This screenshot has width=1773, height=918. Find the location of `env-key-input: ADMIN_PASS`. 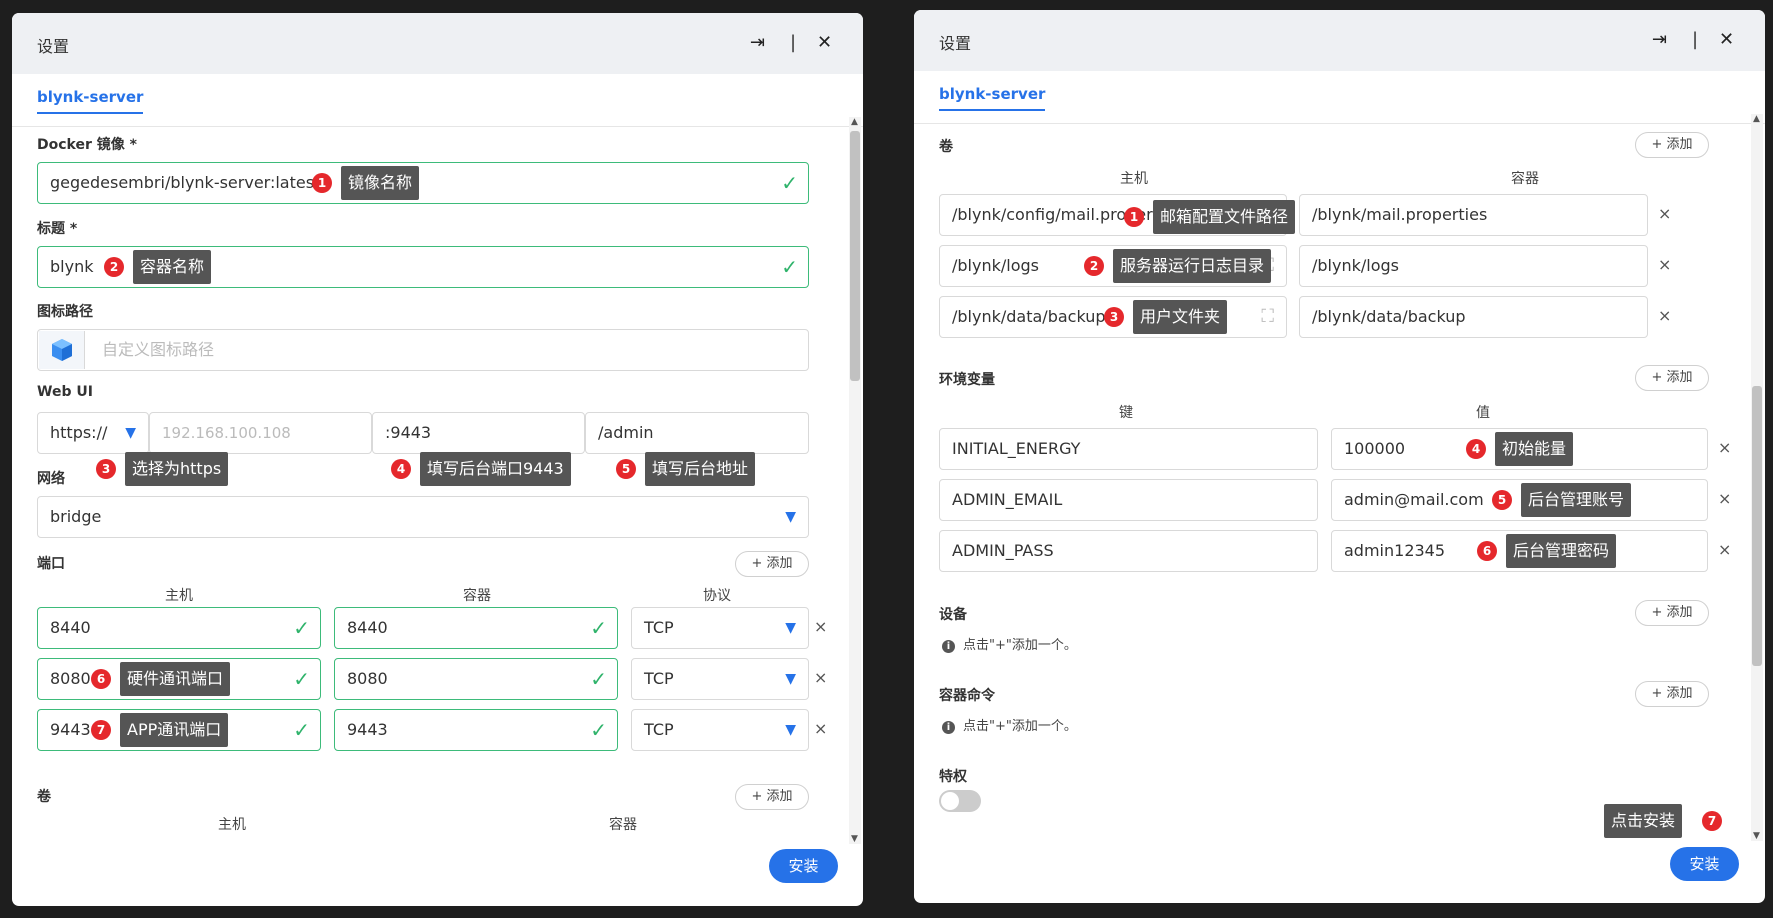

env-key-input: ADMIN_PASS is located at coordinates (1128, 551).